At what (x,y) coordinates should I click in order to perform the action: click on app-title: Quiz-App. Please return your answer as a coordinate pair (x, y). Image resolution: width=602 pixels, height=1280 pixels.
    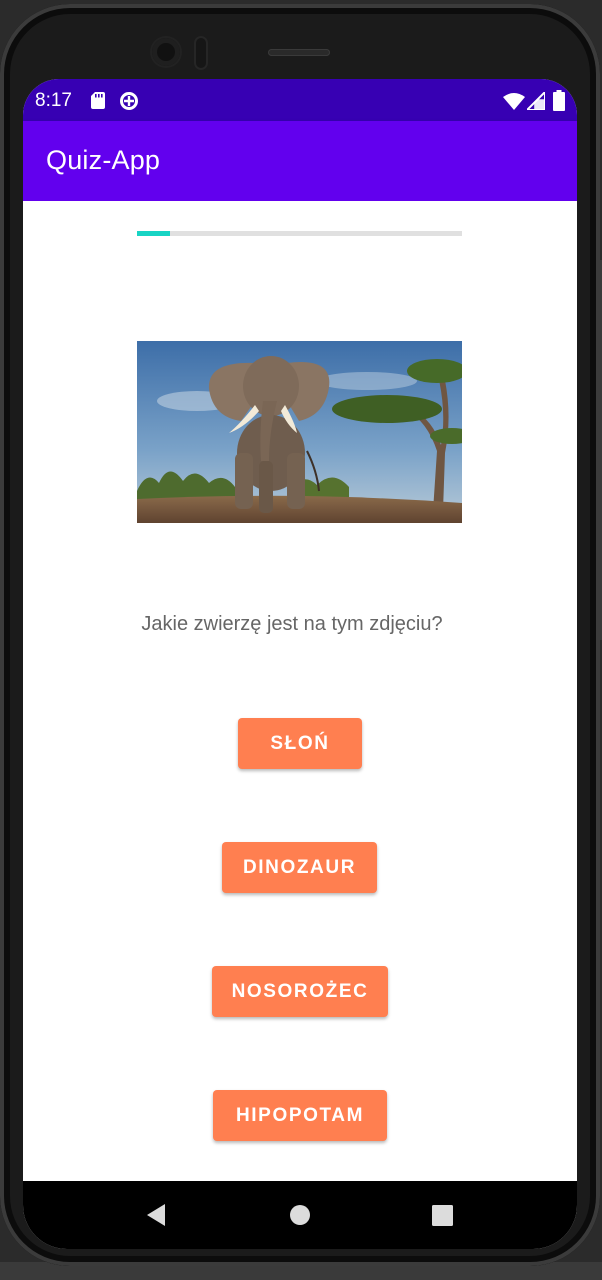
    Looking at the image, I should click on (103, 160).